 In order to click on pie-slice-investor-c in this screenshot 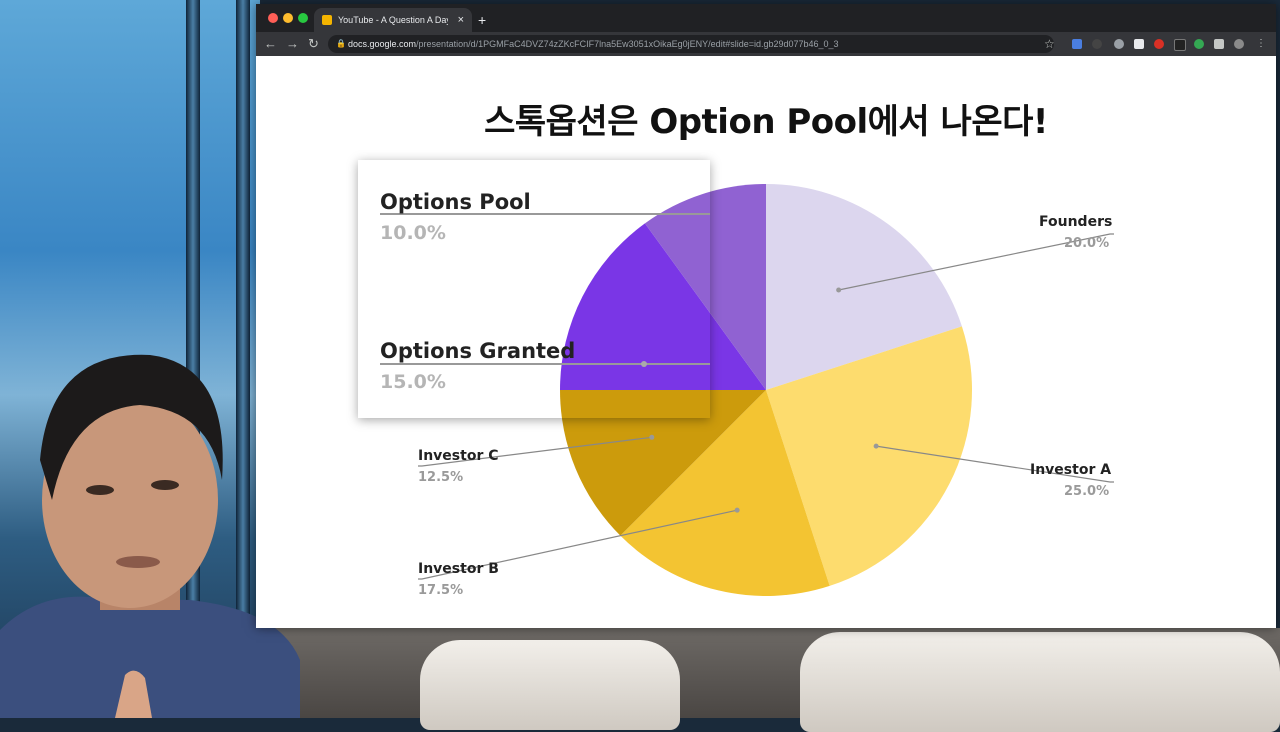, I will do `click(635, 404)`.